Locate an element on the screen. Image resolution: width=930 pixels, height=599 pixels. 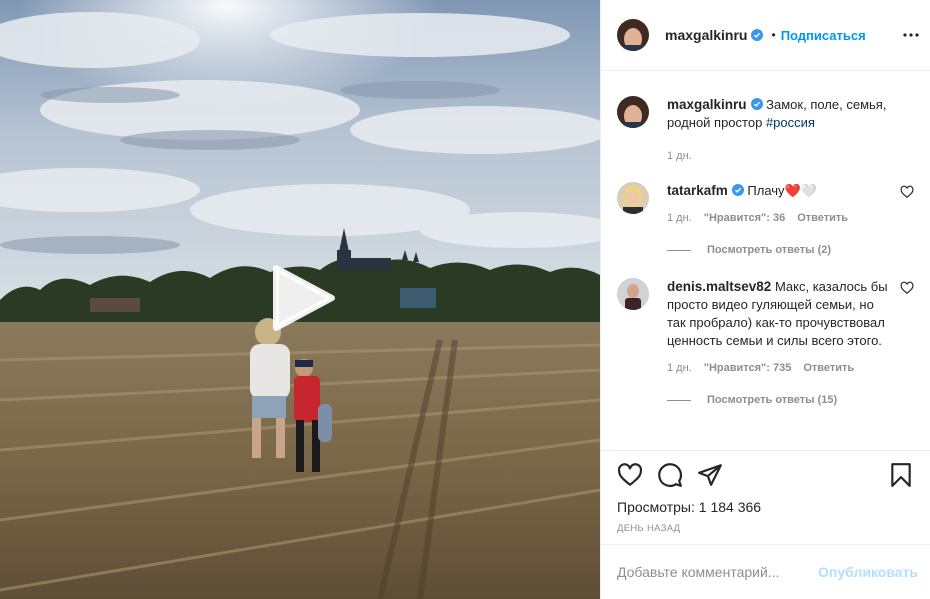
comment-username: denis.maltsev82 is located at coordinates (719, 286).